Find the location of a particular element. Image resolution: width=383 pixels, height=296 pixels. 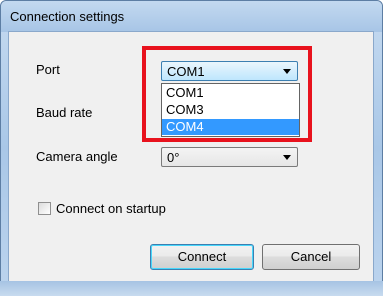

window-bottom-edge is located at coordinates (191, 288).